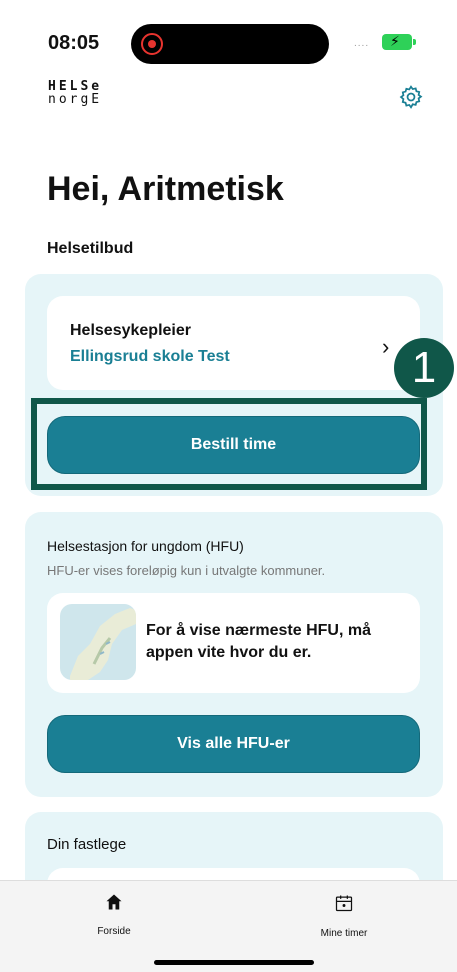 Image resolution: width=457 pixels, height=972 pixels. Describe the element at coordinates (344, 933) in the screenshot. I see `tab-label-mine-timer: Mine timer` at that location.